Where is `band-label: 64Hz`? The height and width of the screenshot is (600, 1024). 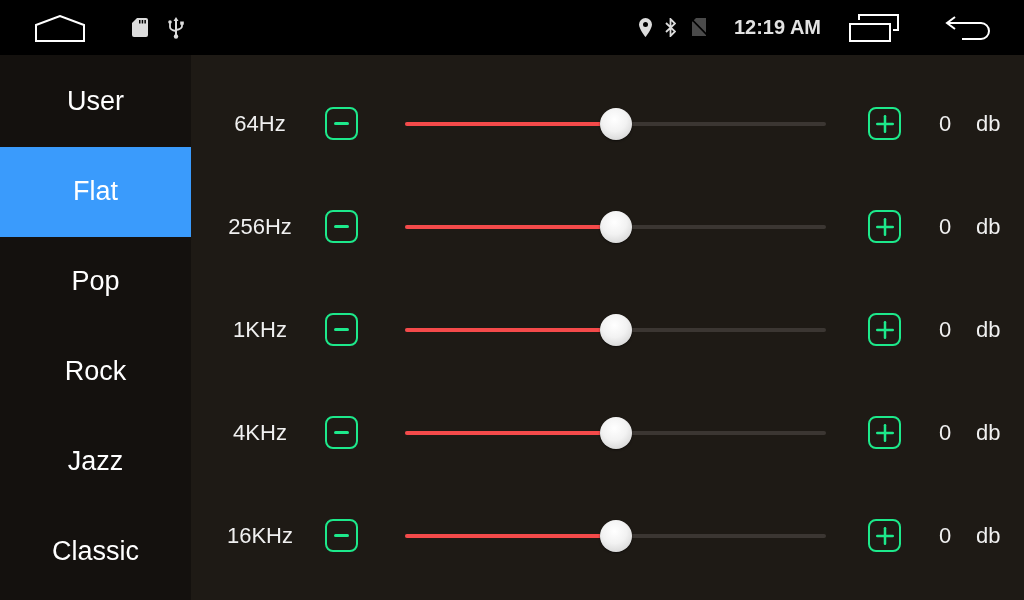 band-label: 64Hz is located at coordinates (260, 123).